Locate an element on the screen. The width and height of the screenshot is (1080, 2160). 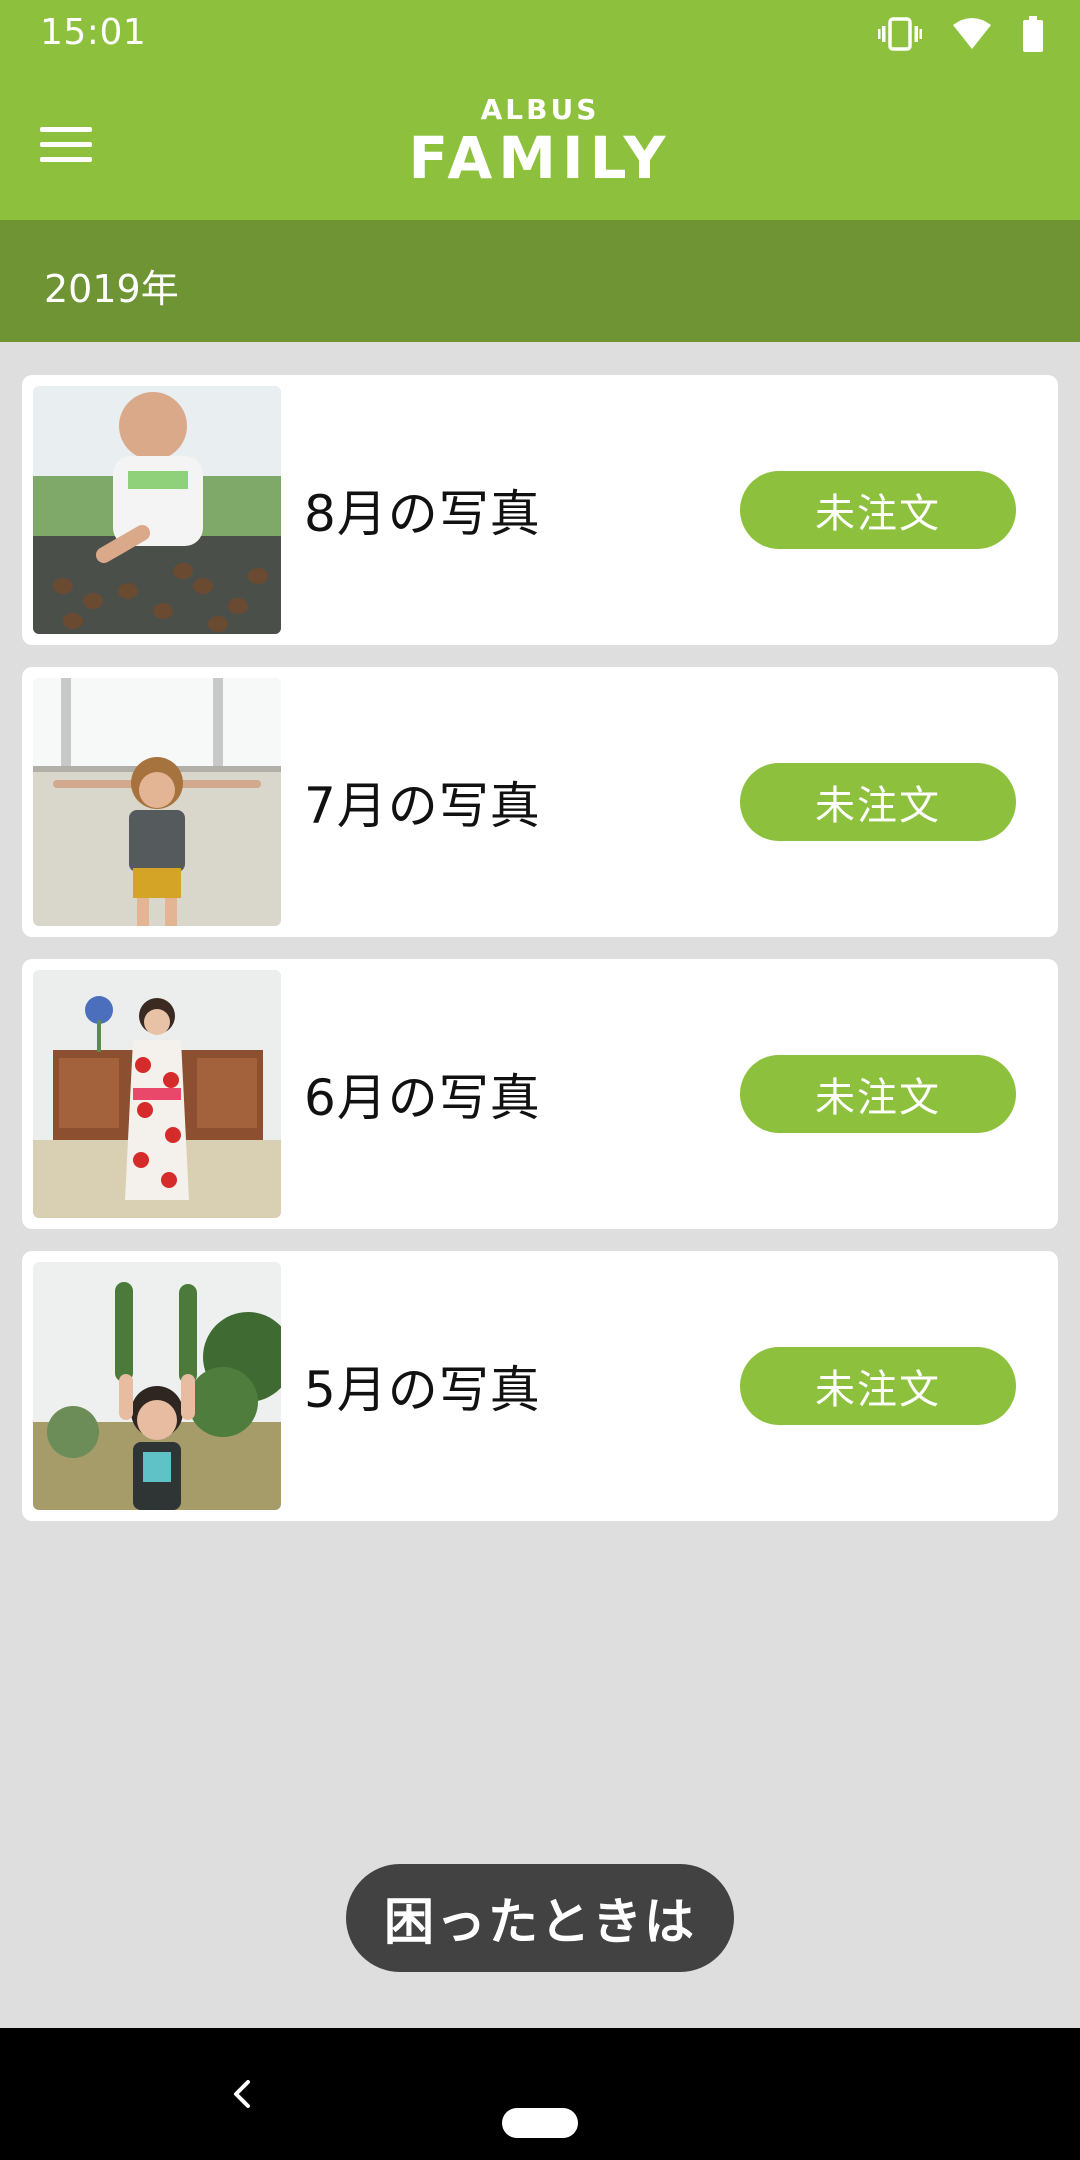
navigation-bar is located at coordinates (540, 2094).